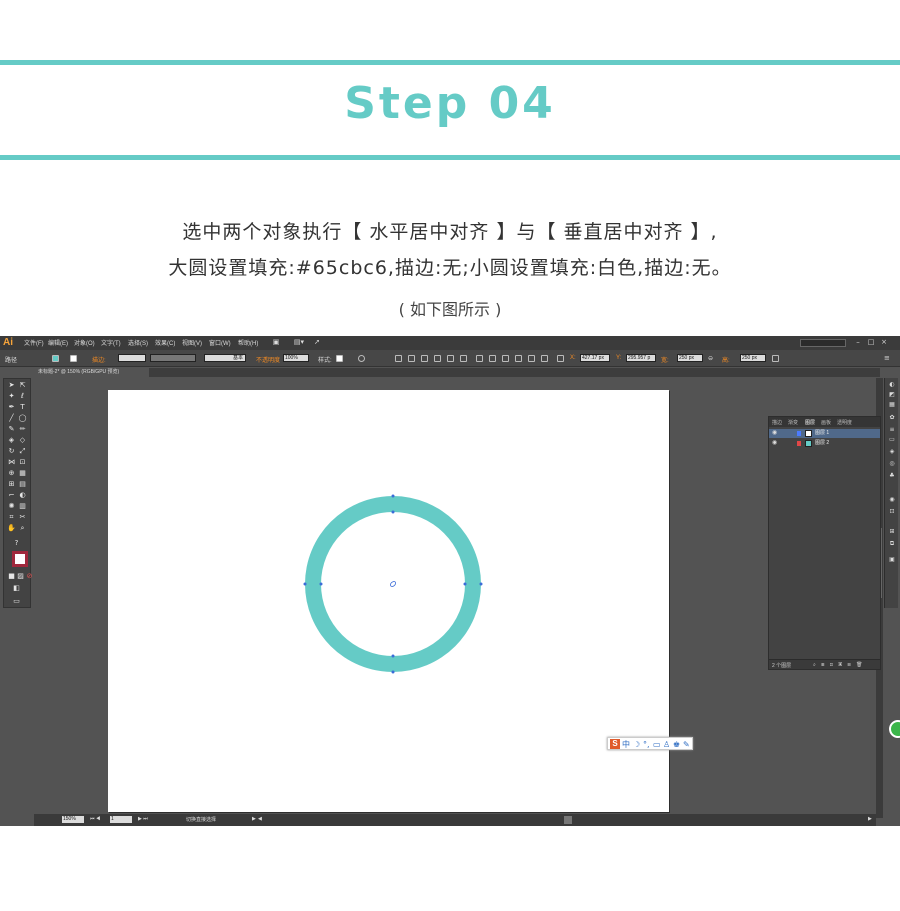 Image resolution: width=900 pixels, height=911 pixels. What do you see at coordinates (138, 342) in the screenshot?
I see `menu-select: 选择(S)` at bounding box center [138, 342].